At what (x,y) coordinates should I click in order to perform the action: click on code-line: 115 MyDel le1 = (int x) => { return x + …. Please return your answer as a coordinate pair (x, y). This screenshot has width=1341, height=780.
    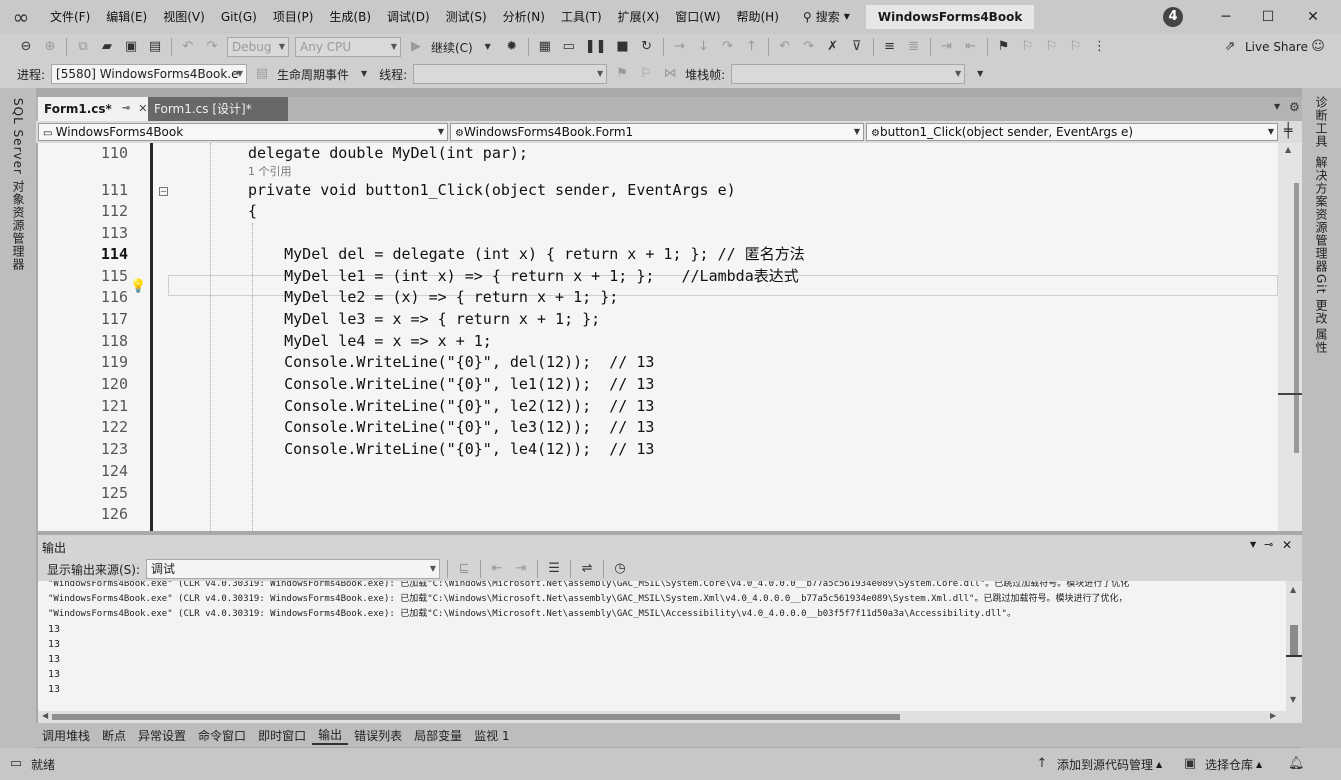
    Looking at the image, I should click on (658, 276).